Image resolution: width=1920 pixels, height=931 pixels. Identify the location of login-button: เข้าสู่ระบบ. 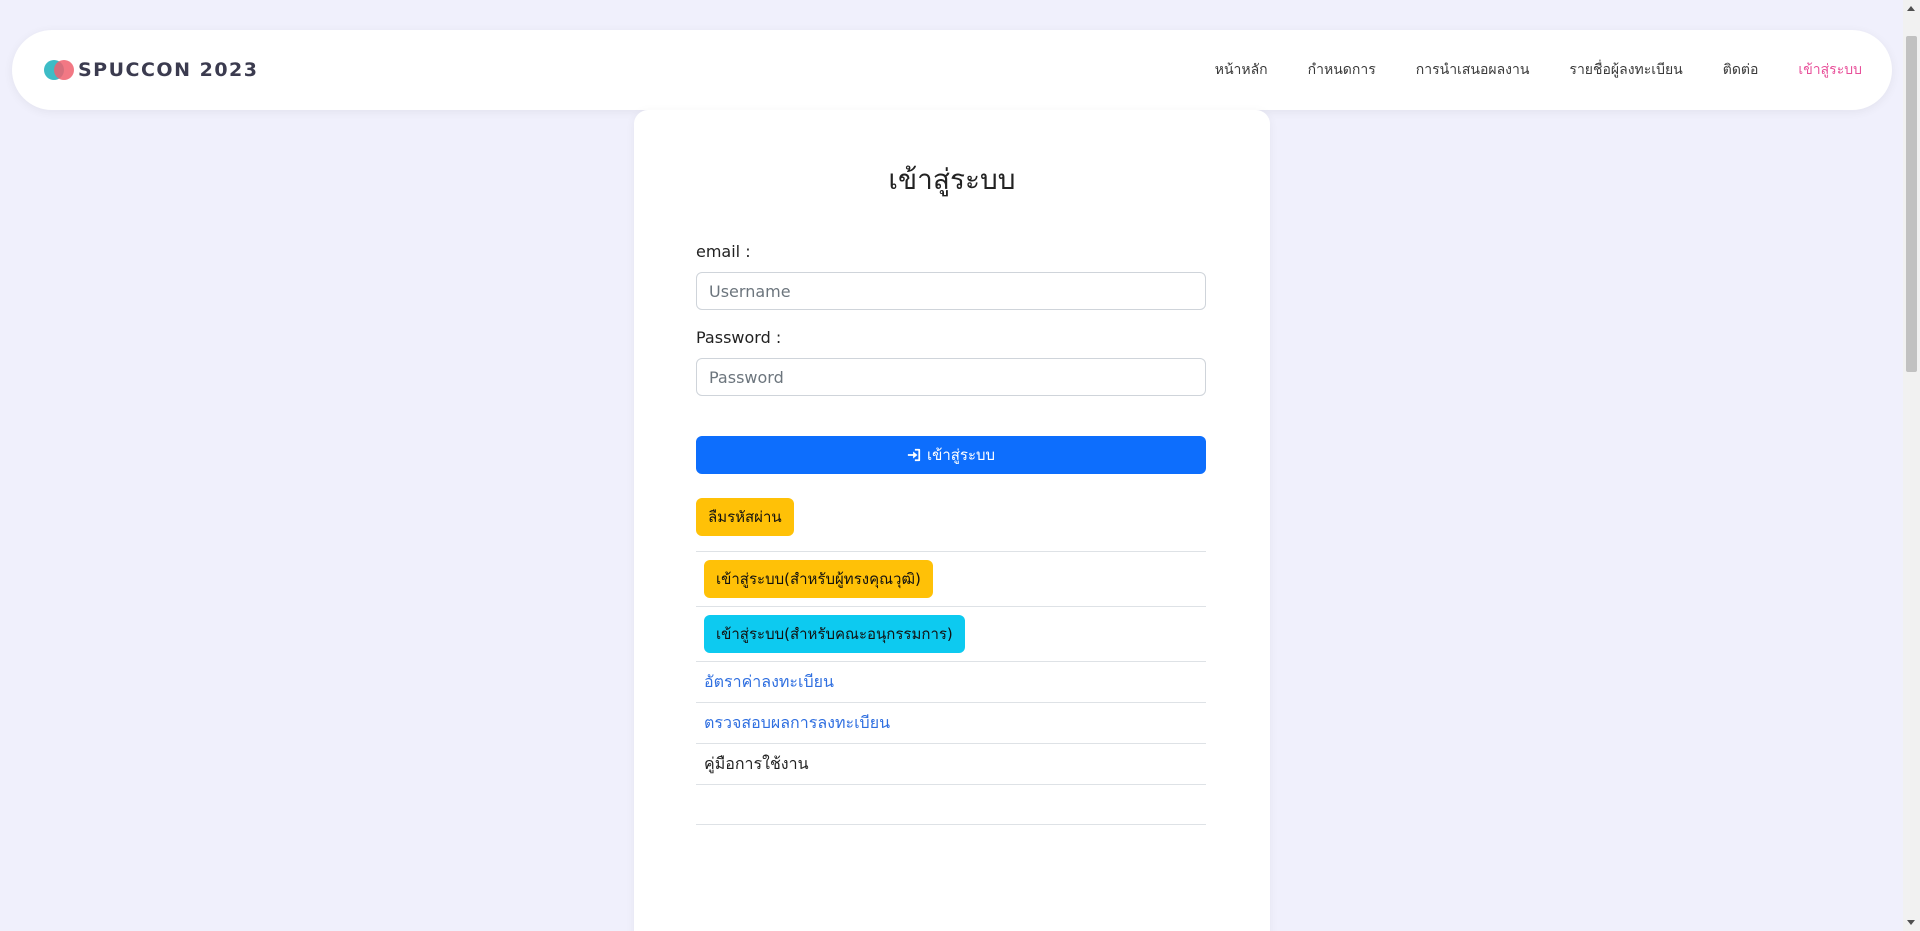
(951, 455).